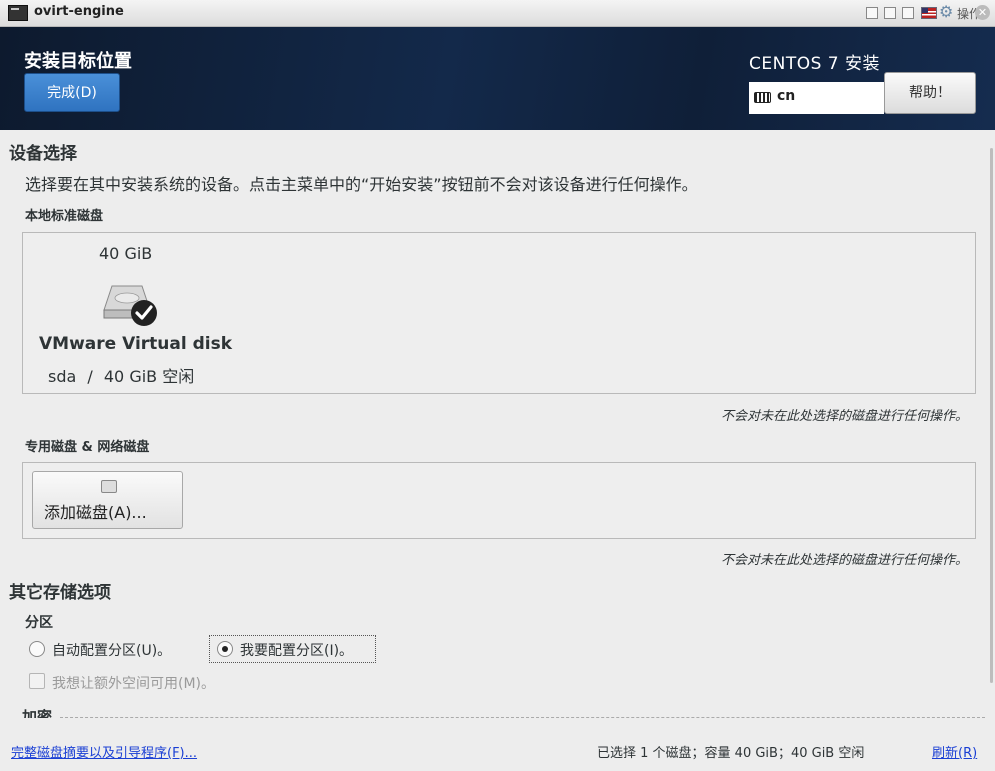 This screenshot has width=995, height=771. I want to click on restore-button, so click(872, 13).